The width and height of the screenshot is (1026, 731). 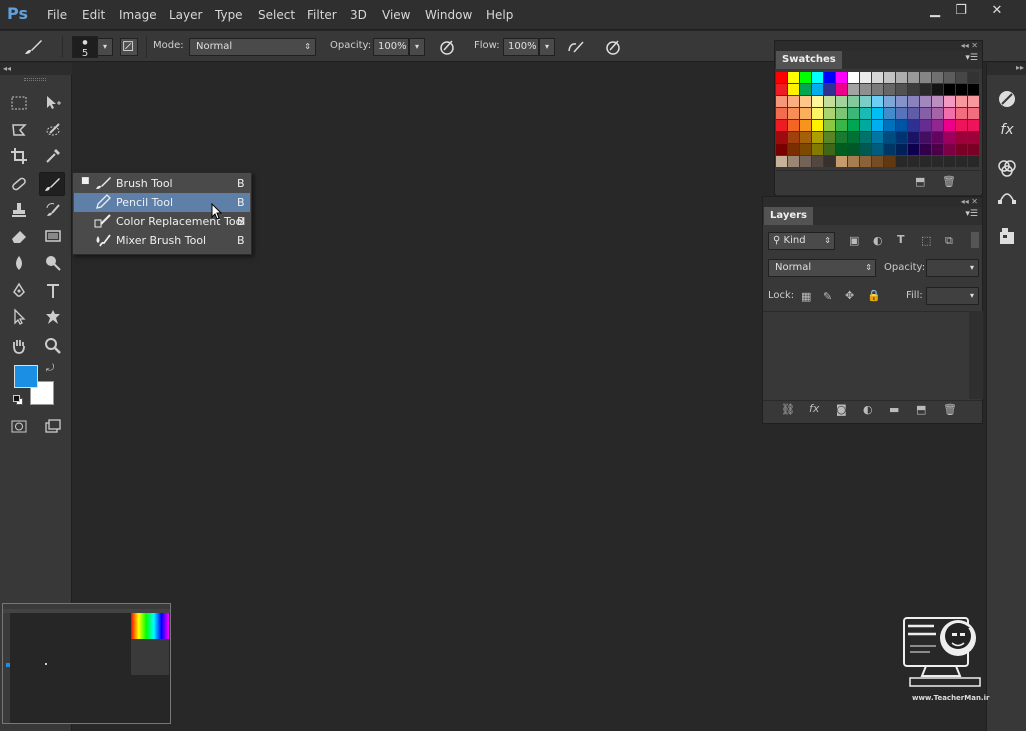 I want to click on swatches-menu-icon: ▾☰, so click(x=971, y=58).